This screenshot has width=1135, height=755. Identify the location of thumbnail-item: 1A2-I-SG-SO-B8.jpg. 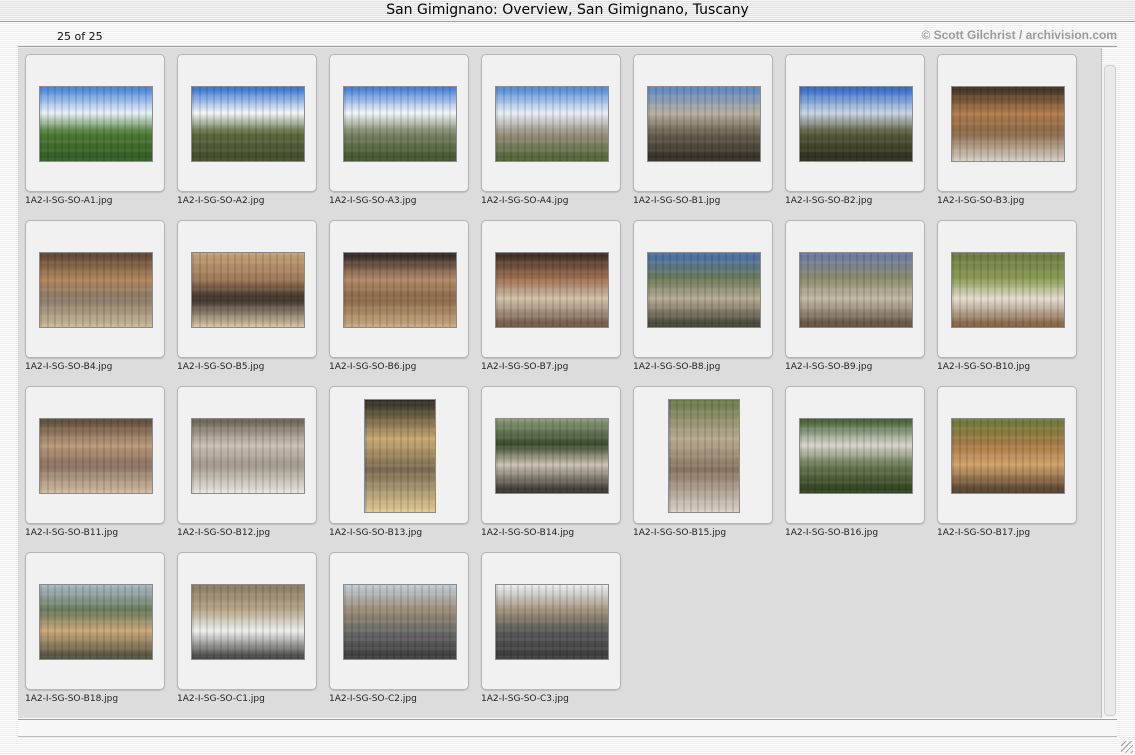
(703, 296).